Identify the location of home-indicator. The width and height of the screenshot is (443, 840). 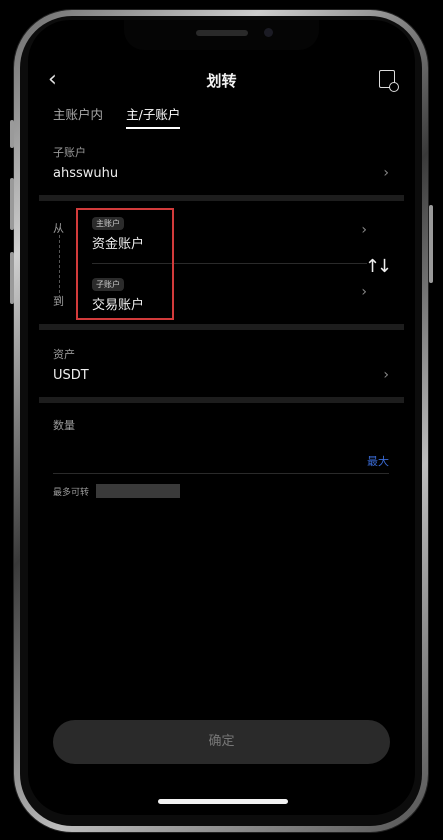
(223, 801).